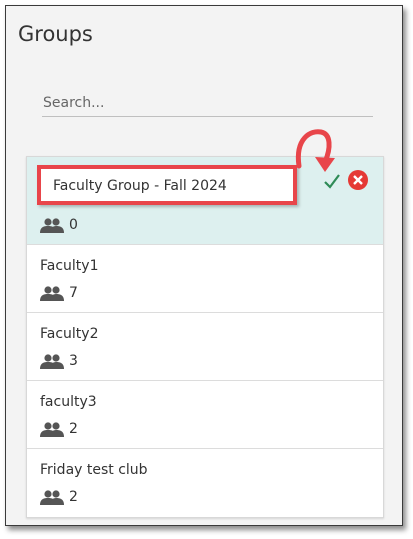  I want to click on panel-title: Groups, so click(55, 34).